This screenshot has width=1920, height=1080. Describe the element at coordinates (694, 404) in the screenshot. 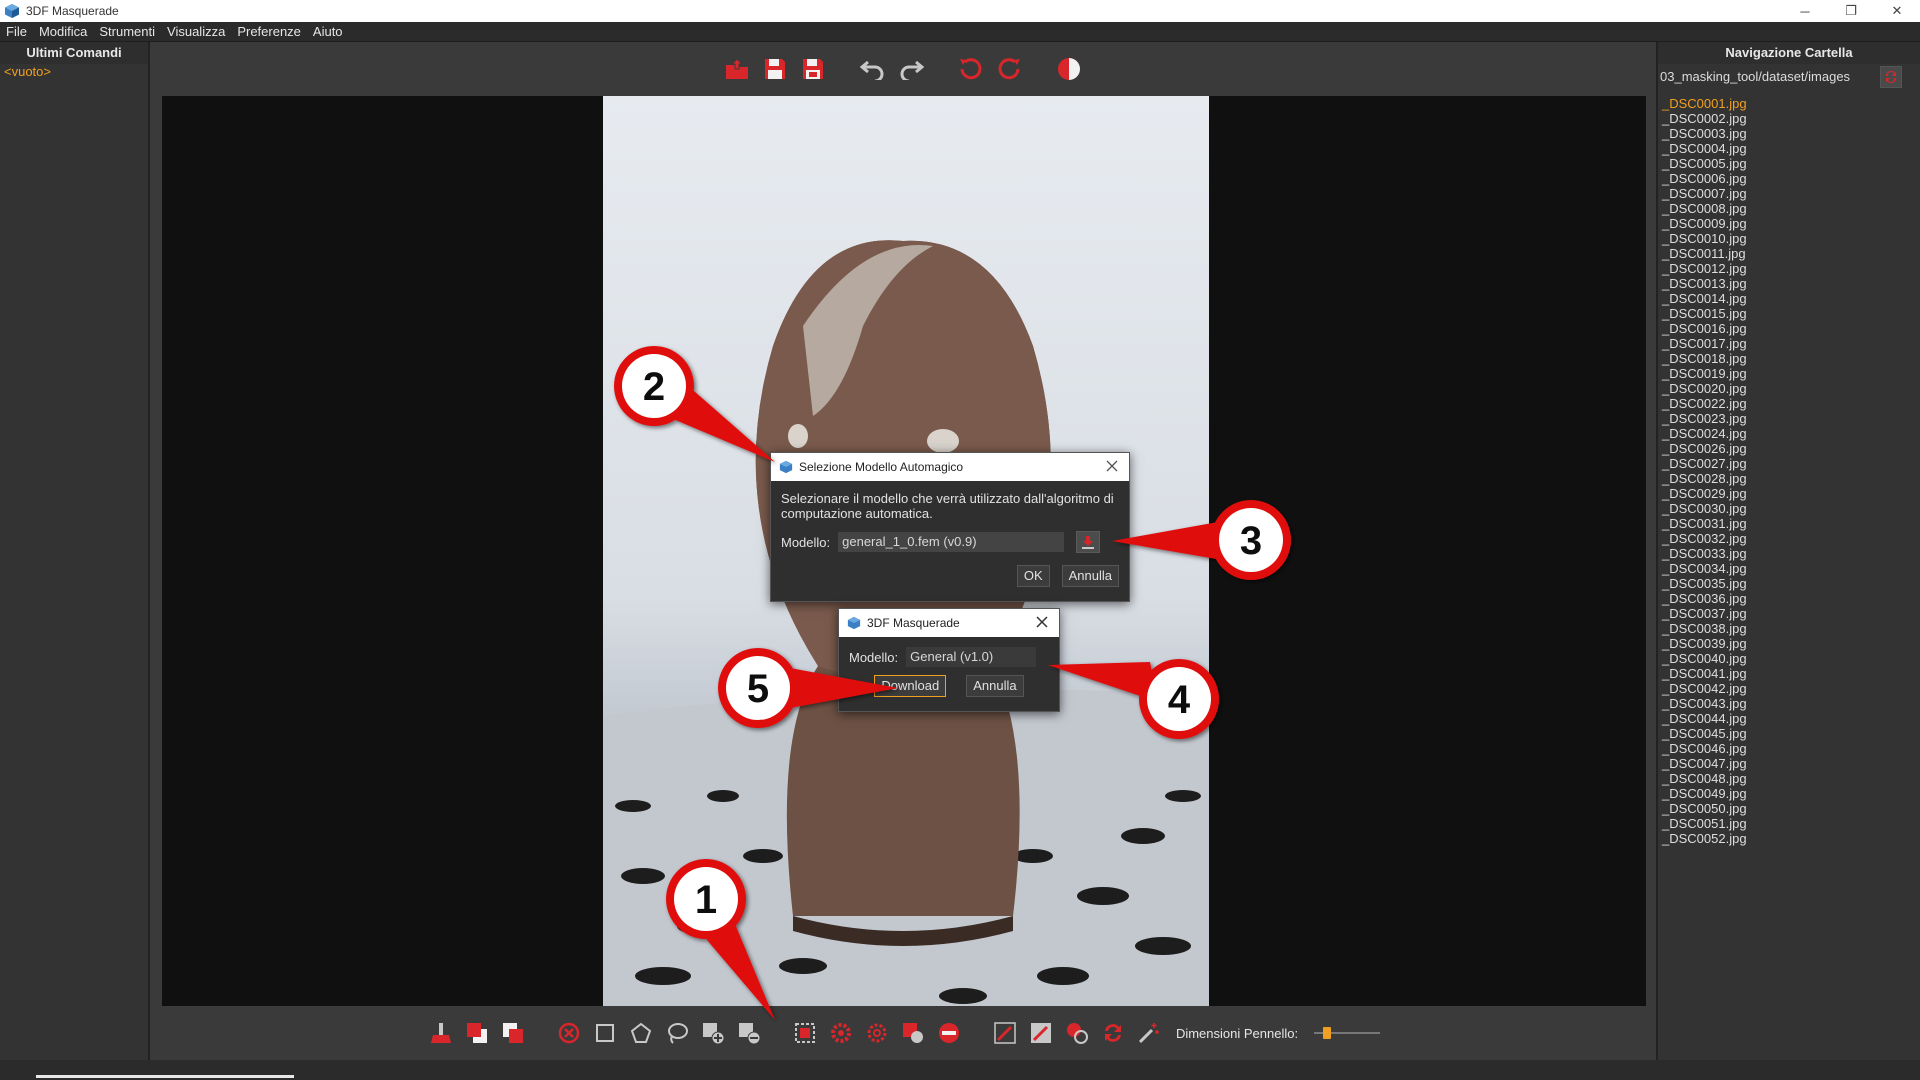

I see `callout-2: 2` at that location.